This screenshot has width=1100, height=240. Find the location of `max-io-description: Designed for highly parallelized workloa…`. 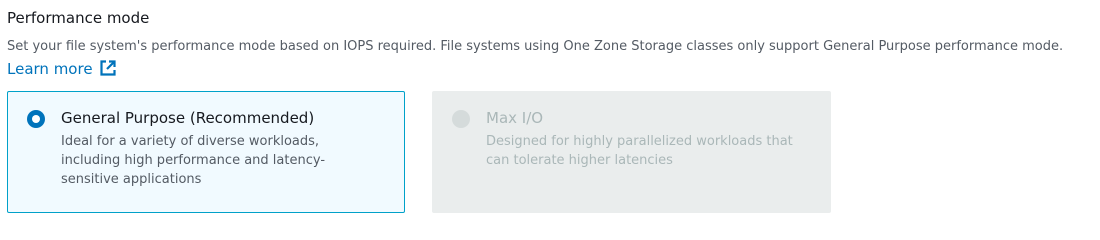

max-io-description: Designed for highly parallelized workloa… is located at coordinates (639, 151).